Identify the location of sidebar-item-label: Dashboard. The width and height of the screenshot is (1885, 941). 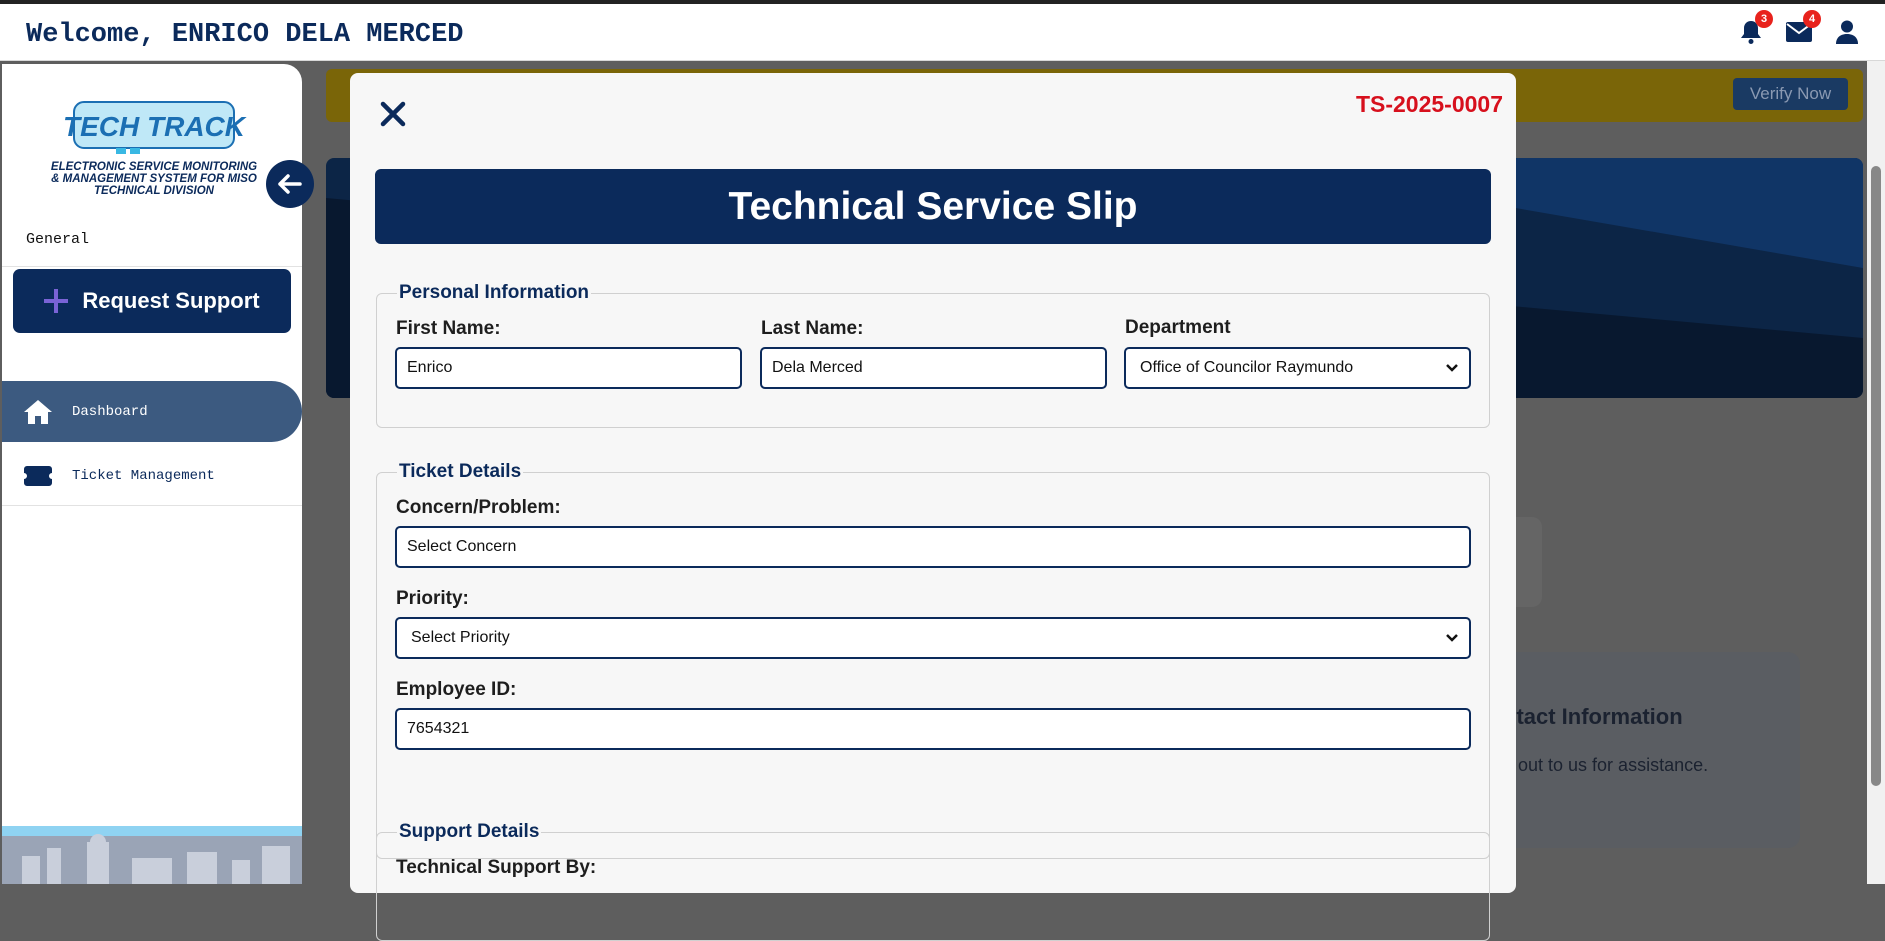
(110, 411).